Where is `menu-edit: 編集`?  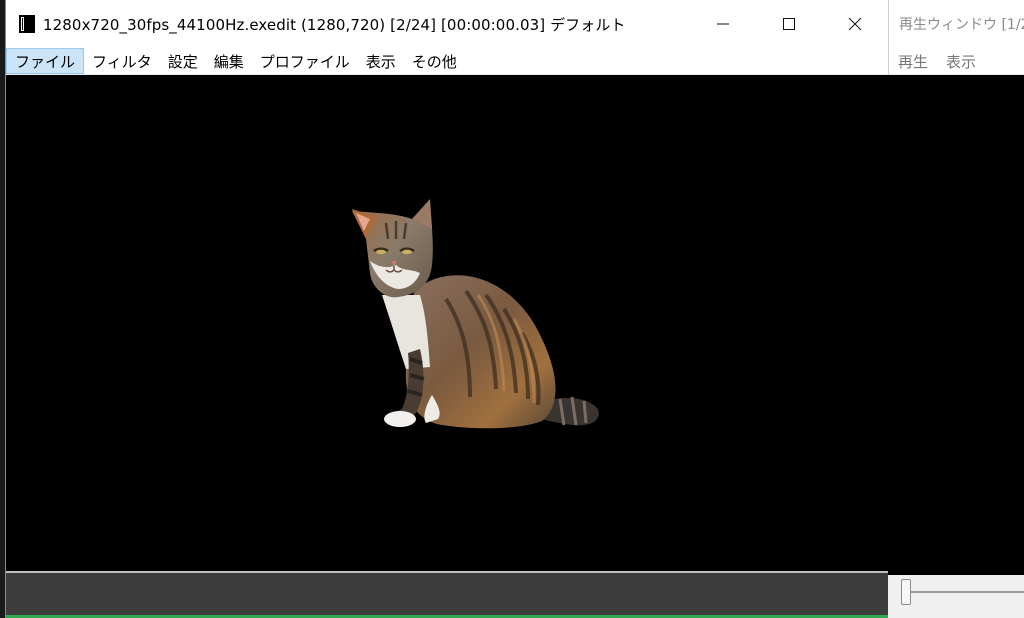 menu-edit: 編集 is located at coordinates (229, 61).